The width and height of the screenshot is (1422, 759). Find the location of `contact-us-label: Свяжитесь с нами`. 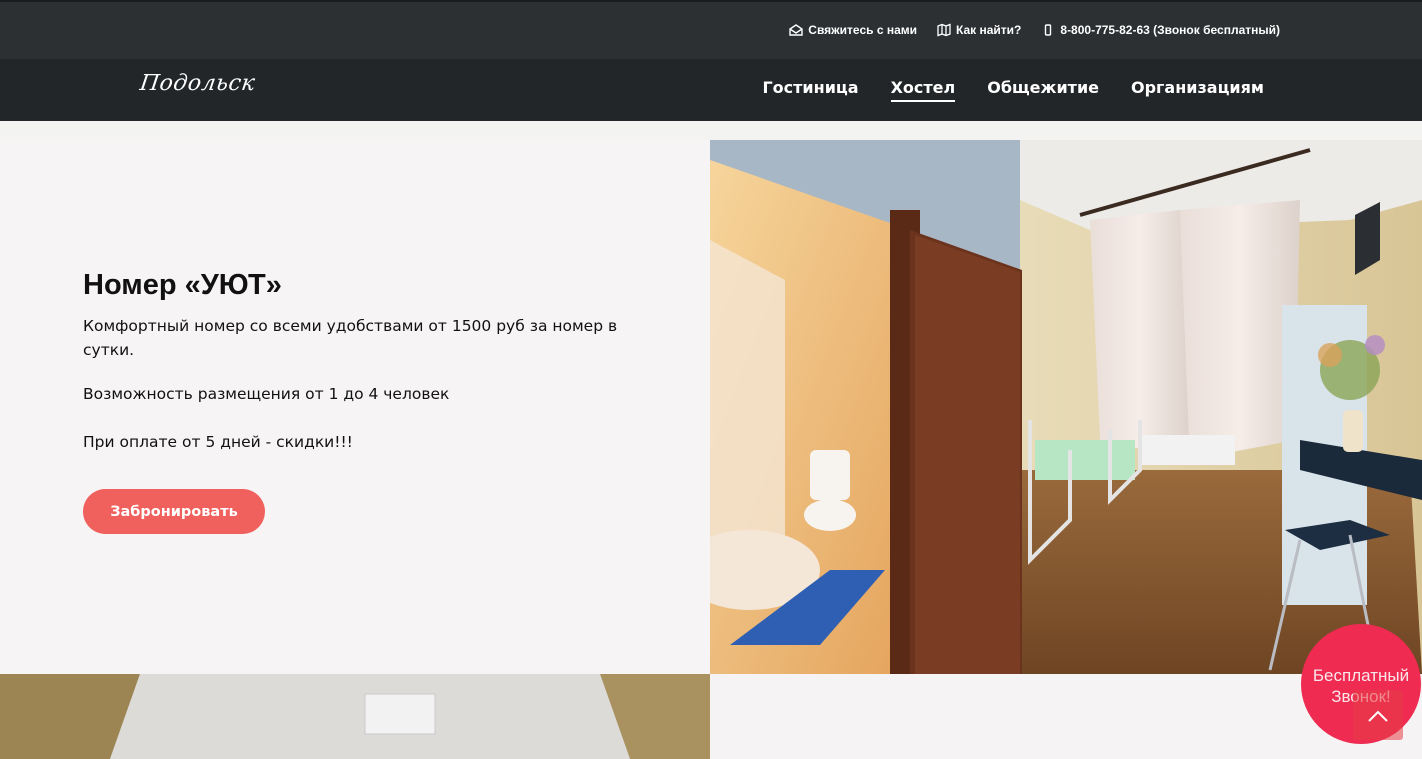

contact-us-label: Свяжитесь с нами is located at coordinates (863, 30).